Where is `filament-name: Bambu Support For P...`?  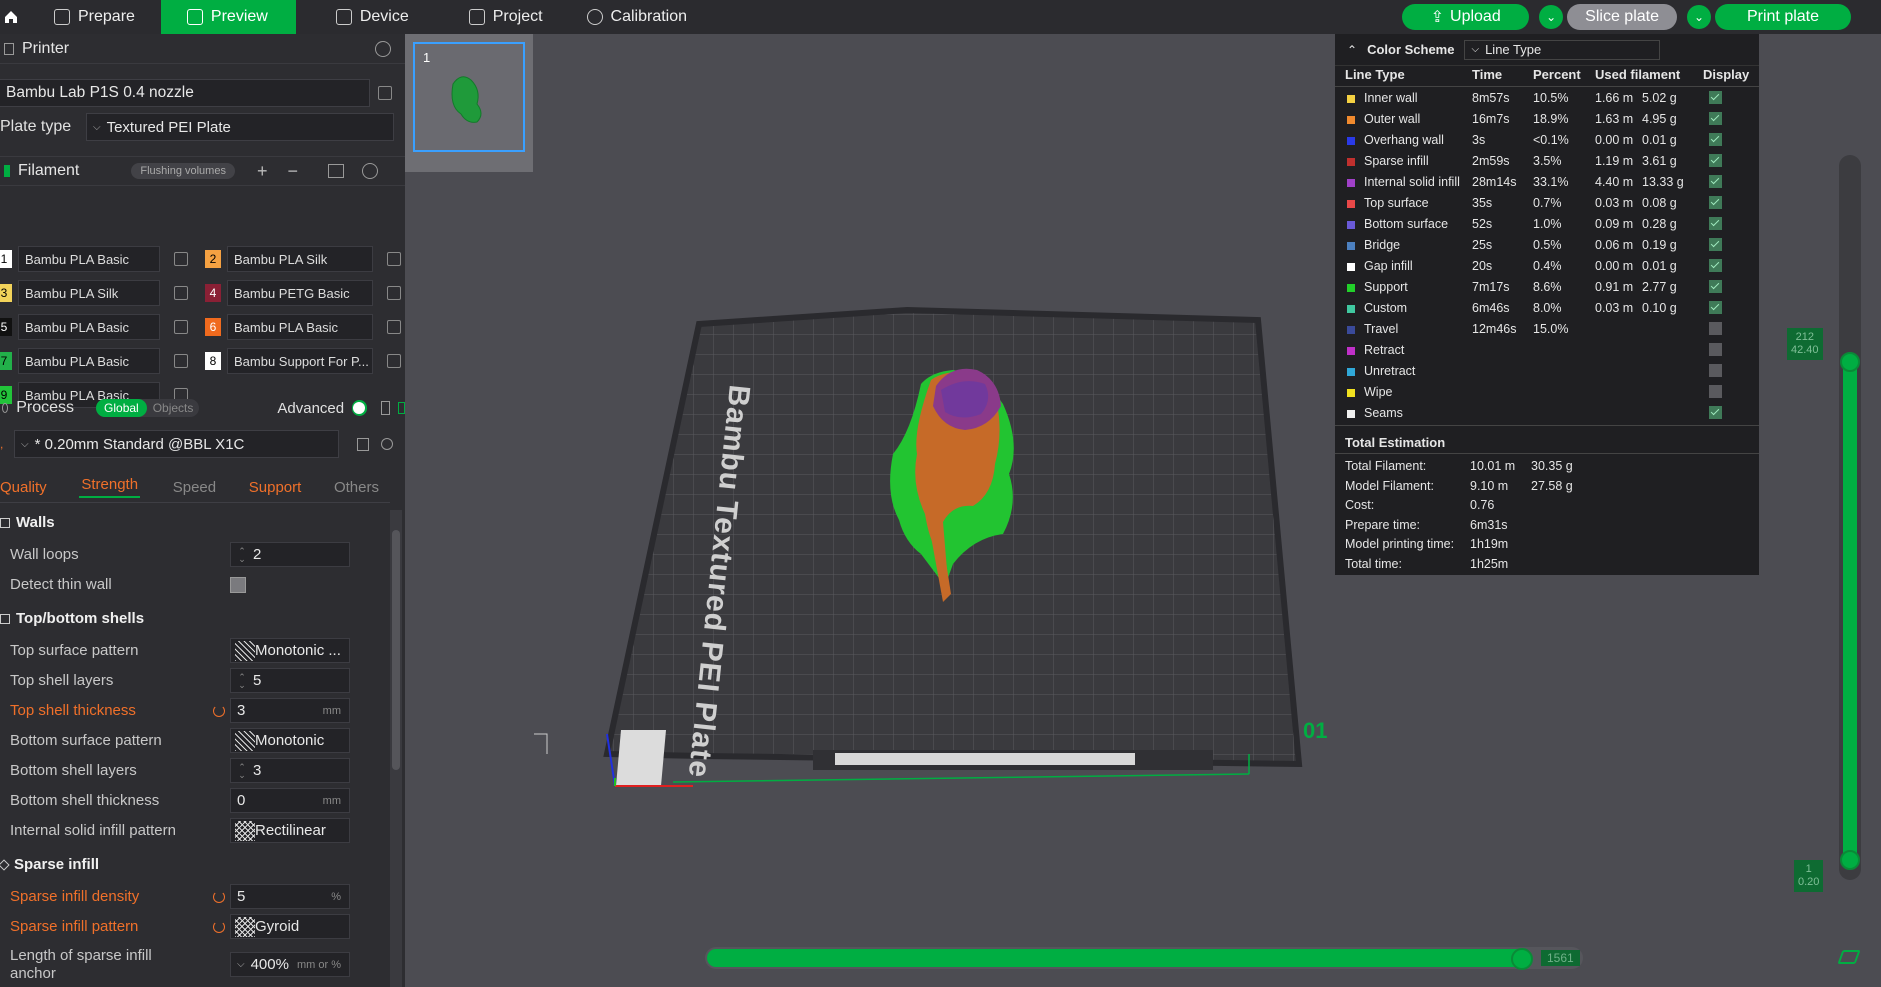 filament-name: Bambu Support For P... is located at coordinates (300, 361).